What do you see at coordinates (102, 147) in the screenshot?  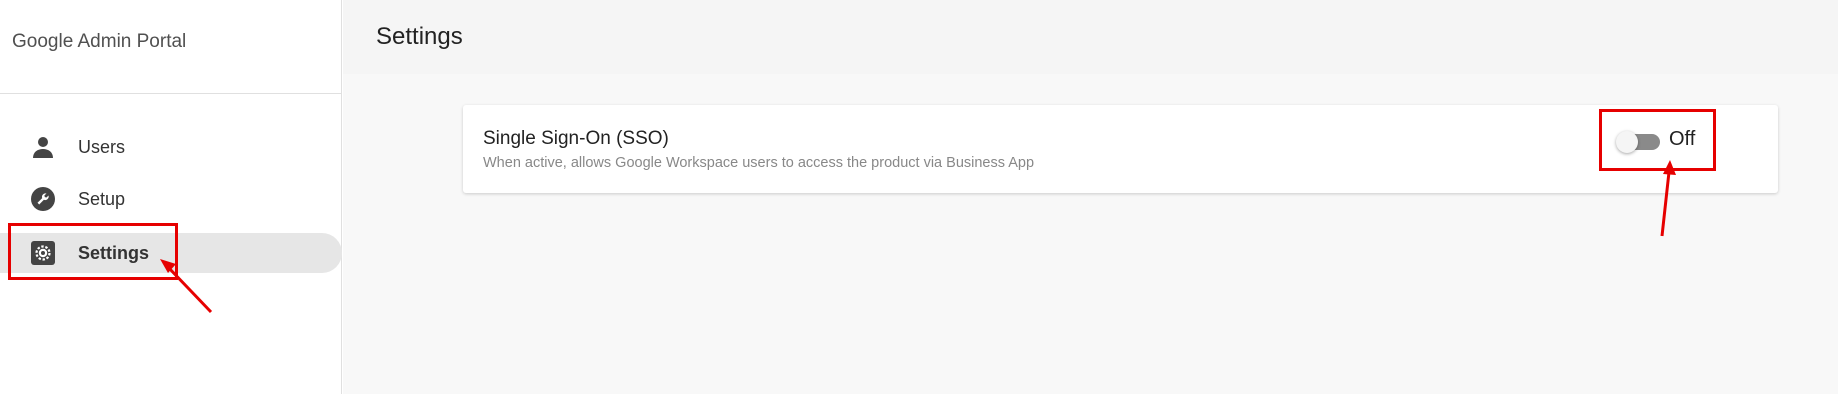 I see `sidebar-item-label: Users` at bounding box center [102, 147].